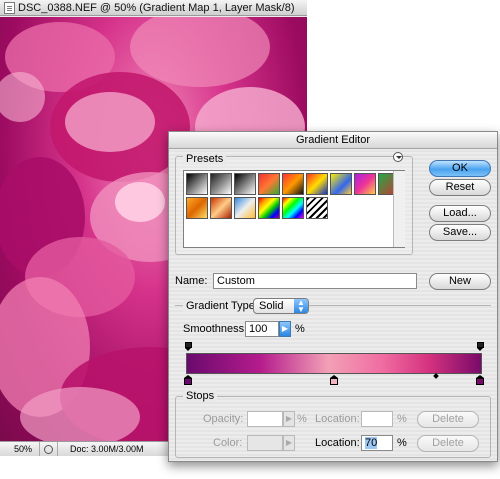 This screenshot has width=500, height=479. Describe the element at coordinates (377, 419) in the screenshot. I see `opacity-location-field` at that location.